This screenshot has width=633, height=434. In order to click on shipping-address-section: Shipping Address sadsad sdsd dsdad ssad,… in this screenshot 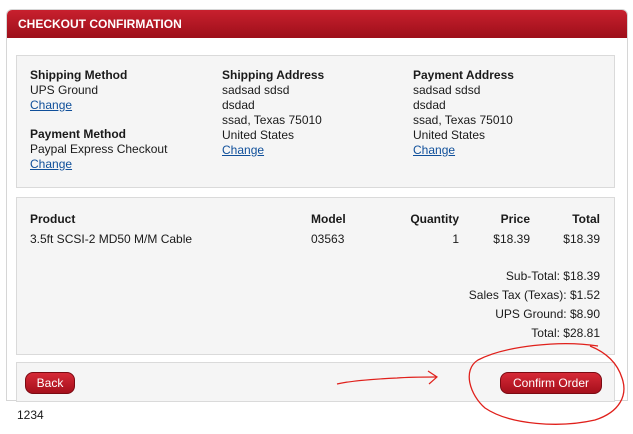, I will do `click(273, 113)`.